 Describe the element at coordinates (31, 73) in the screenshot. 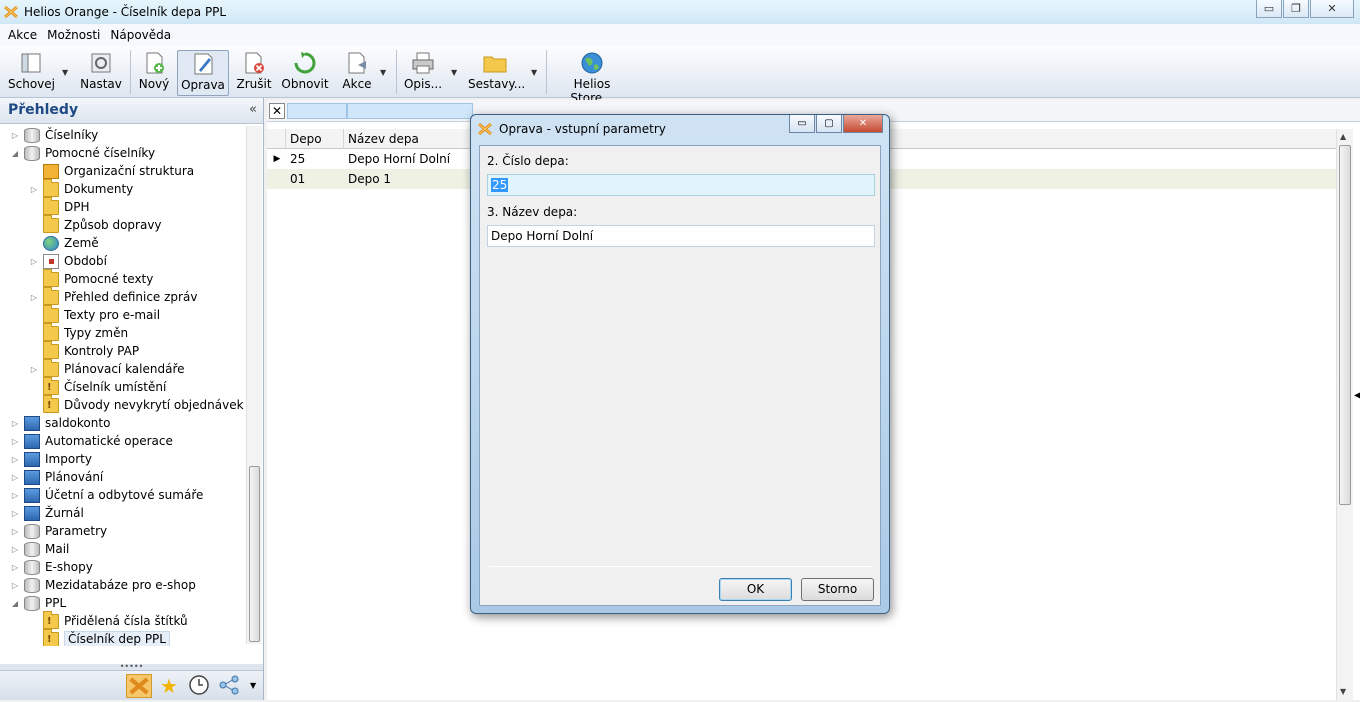

I see `schovej-button: Schovej` at that location.